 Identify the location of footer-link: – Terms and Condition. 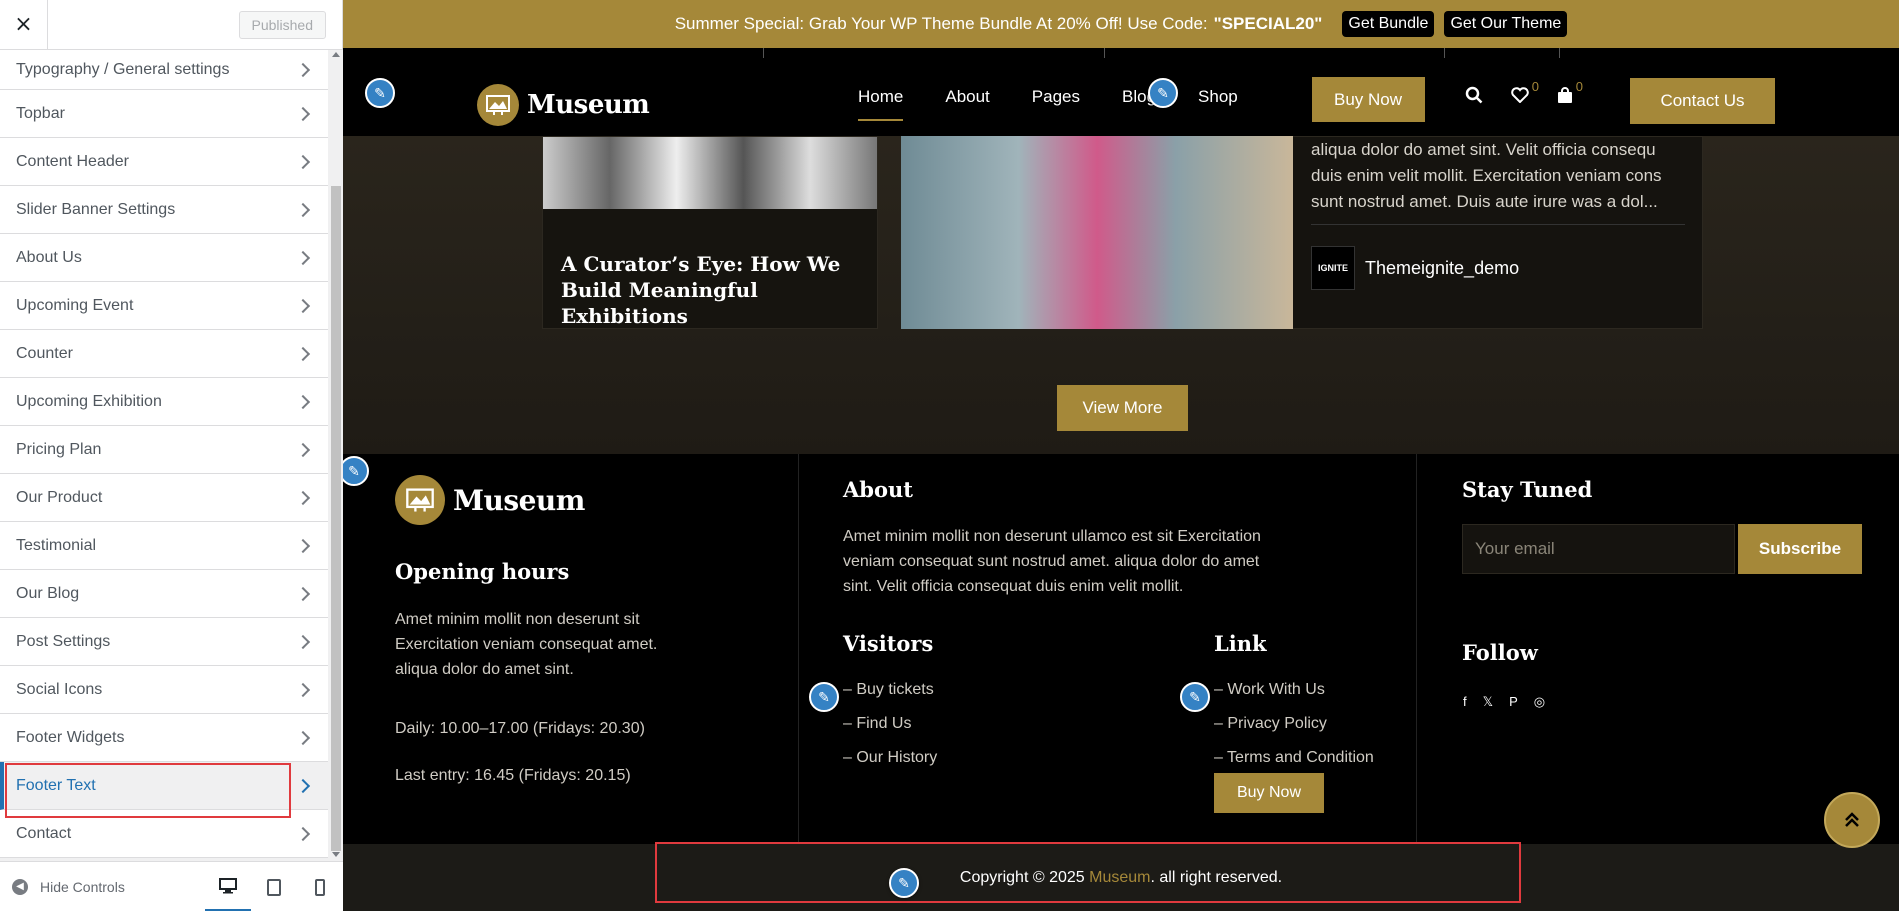
(1294, 758).